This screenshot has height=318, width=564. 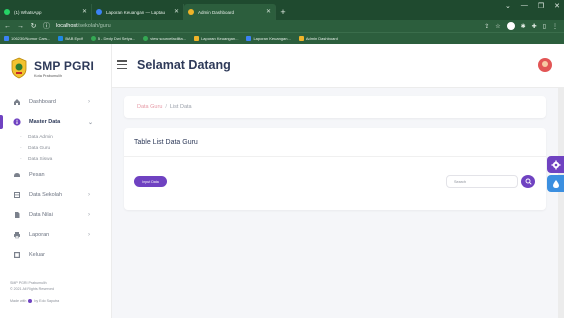 I want to click on submenu-item-data-siswa: Data Siswa, so click(x=55, y=159).